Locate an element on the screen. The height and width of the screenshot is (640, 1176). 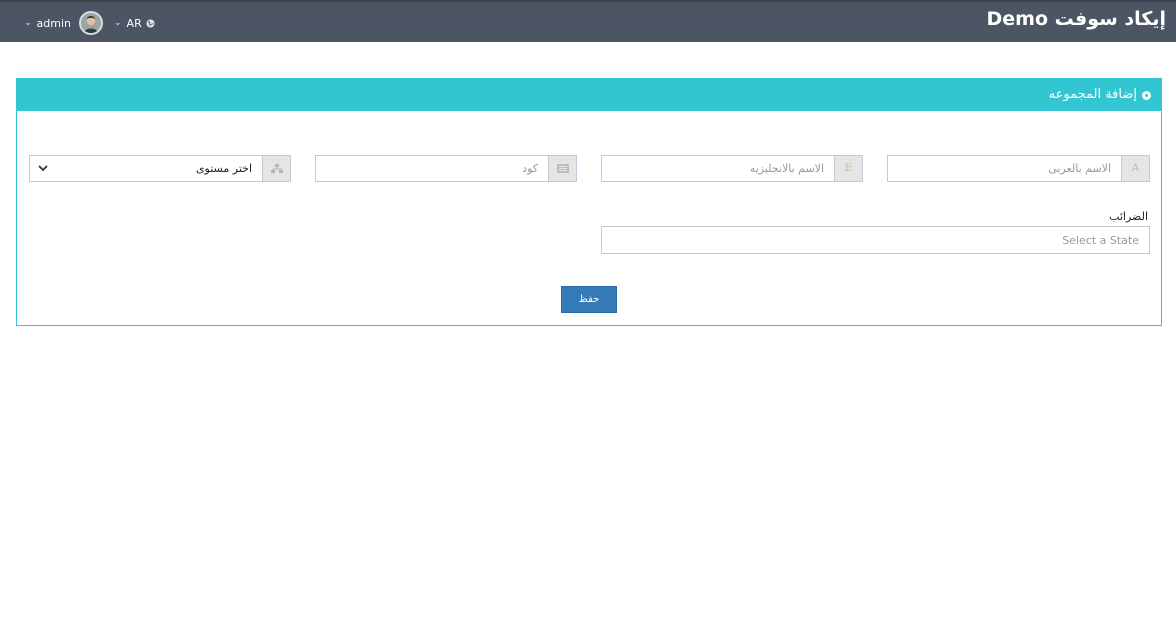
avatar is located at coordinates (91, 23).